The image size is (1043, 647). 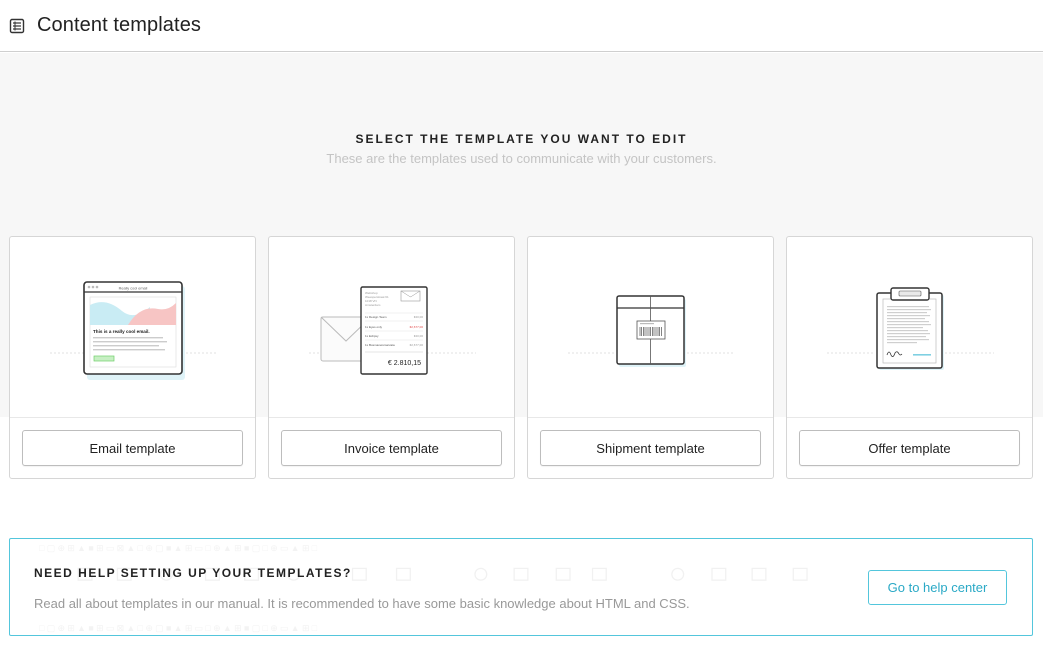 What do you see at coordinates (132, 448) in the screenshot?
I see `email-template-button: Email template` at bounding box center [132, 448].